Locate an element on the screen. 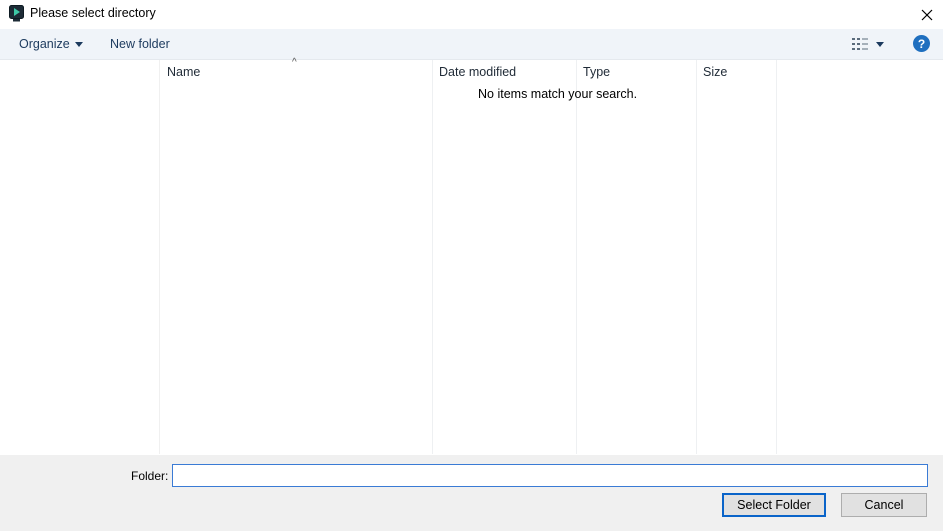  column-header-date-modified: Date modified is located at coordinates (504, 72).